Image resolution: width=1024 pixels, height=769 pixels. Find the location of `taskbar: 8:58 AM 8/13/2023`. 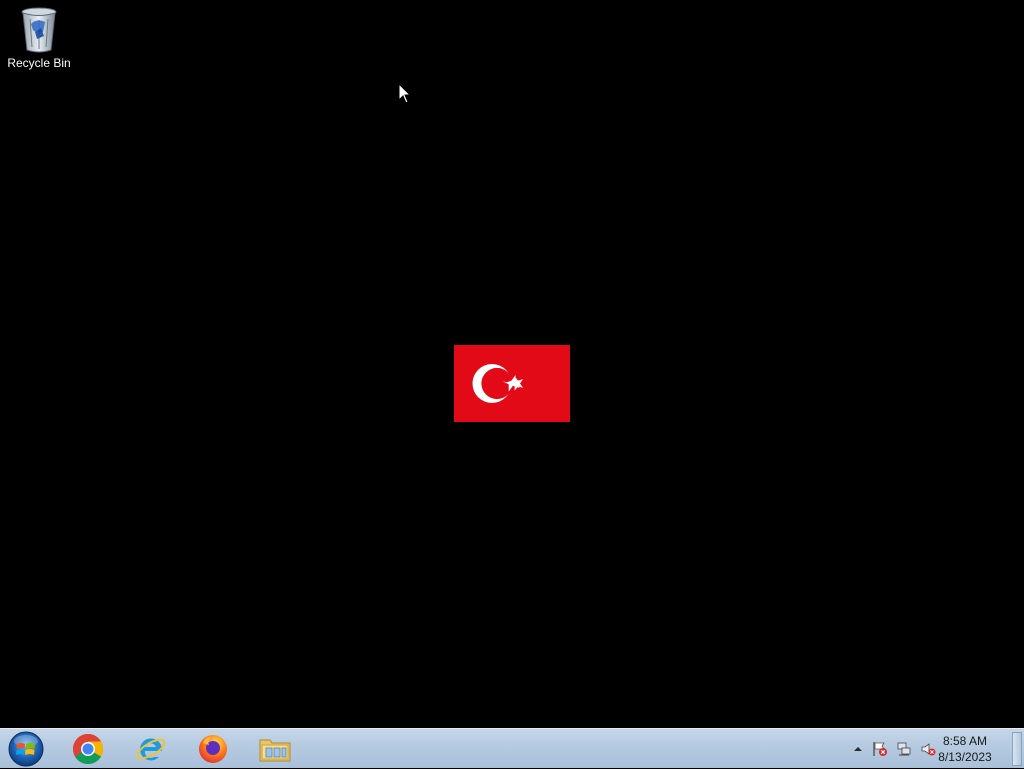

taskbar: 8:58 AM 8/13/2023 is located at coordinates (512, 748).